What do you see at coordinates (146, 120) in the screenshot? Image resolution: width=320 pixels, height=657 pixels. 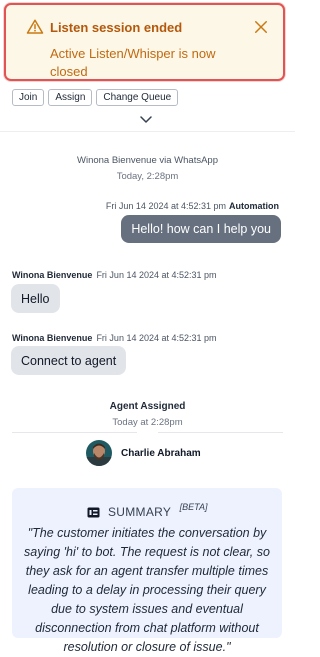 I see `chevron-down-icon` at bounding box center [146, 120].